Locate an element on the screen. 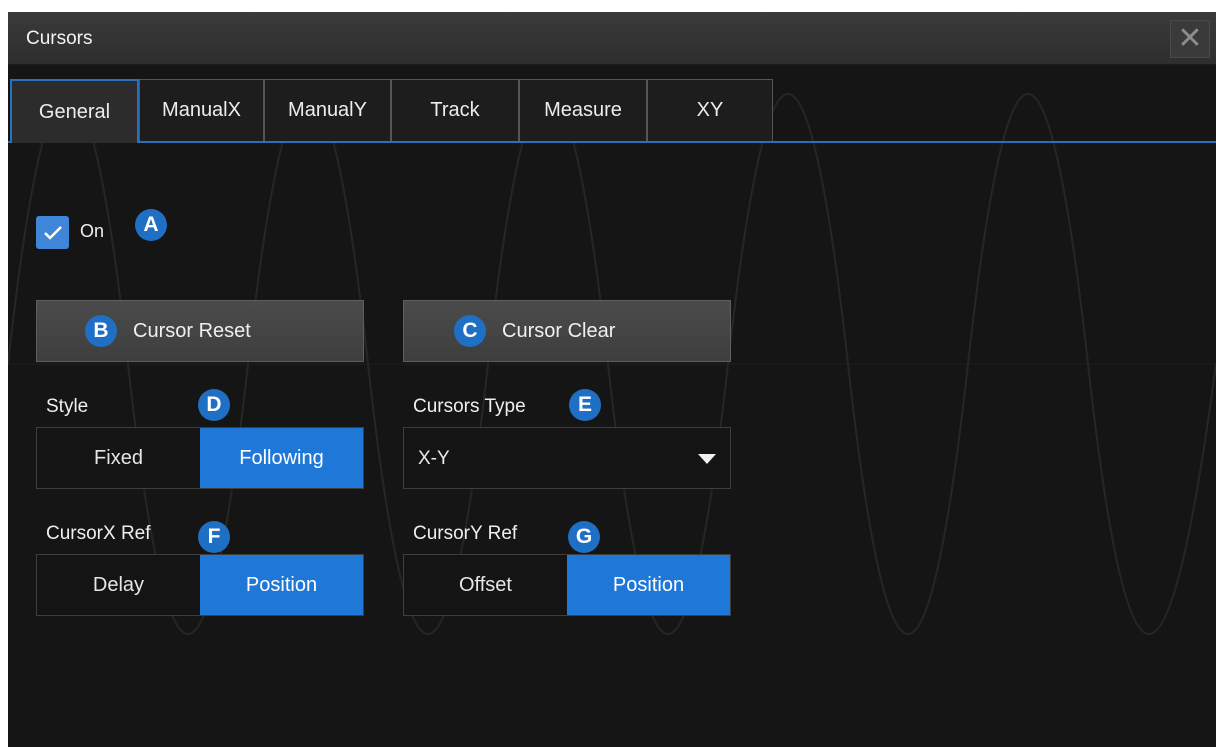 Image resolution: width=1216 pixels, height=747 pixels. close-icon: ✕ is located at coordinates (1190, 39).